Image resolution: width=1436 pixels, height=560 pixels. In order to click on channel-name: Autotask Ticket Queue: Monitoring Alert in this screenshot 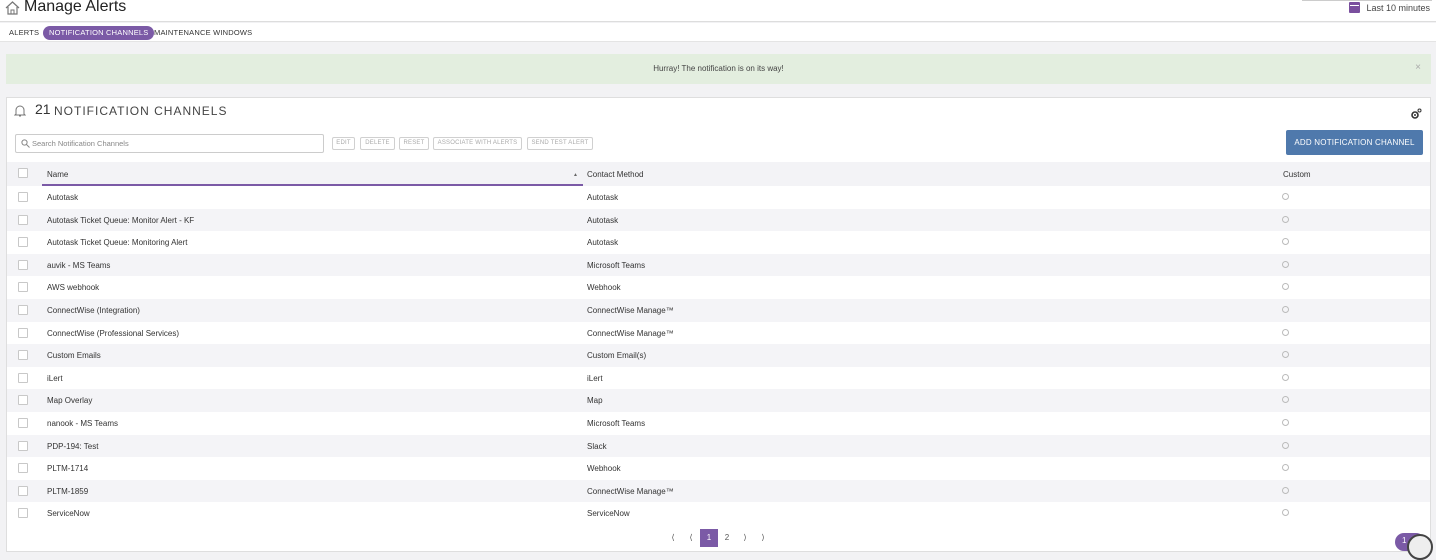, I will do `click(117, 242)`.